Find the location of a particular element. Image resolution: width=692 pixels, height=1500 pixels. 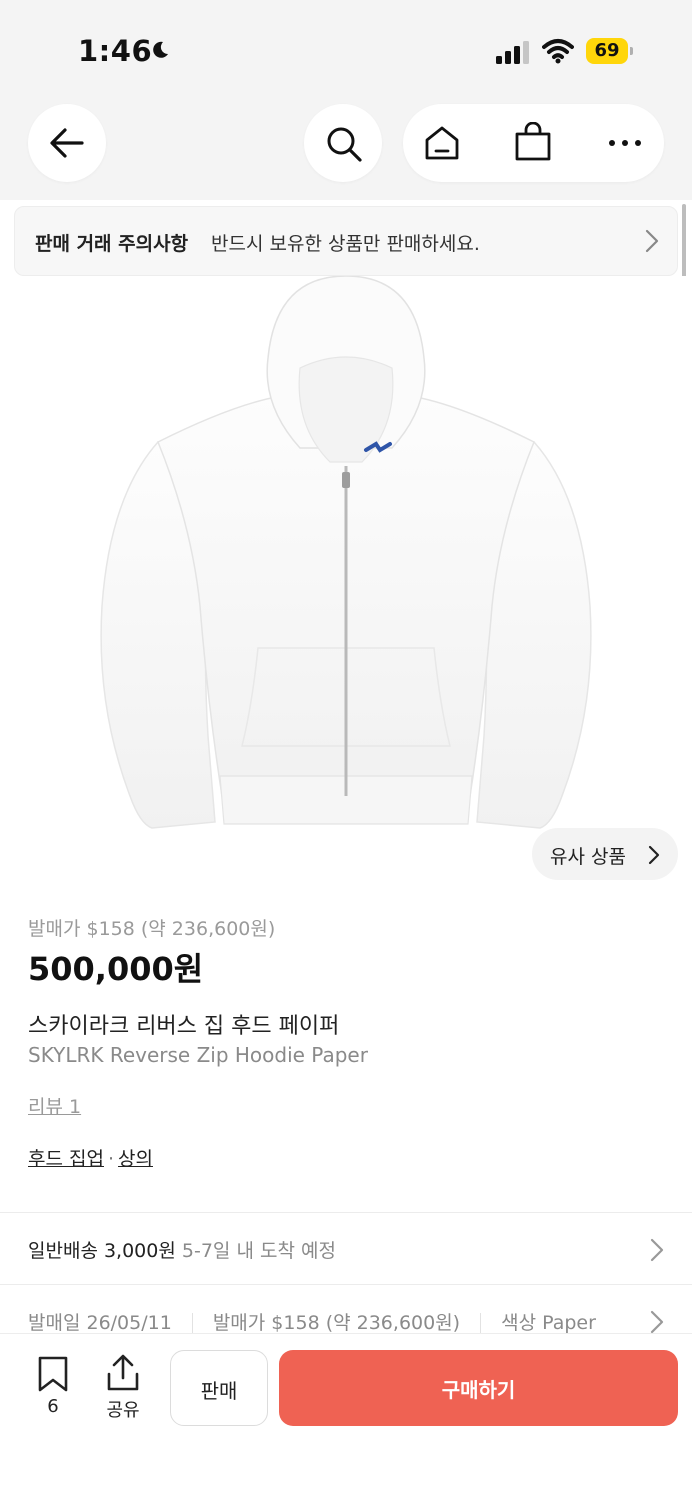

category-hood-zipup-link: 후드 집업 is located at coordinates (66, 1159).